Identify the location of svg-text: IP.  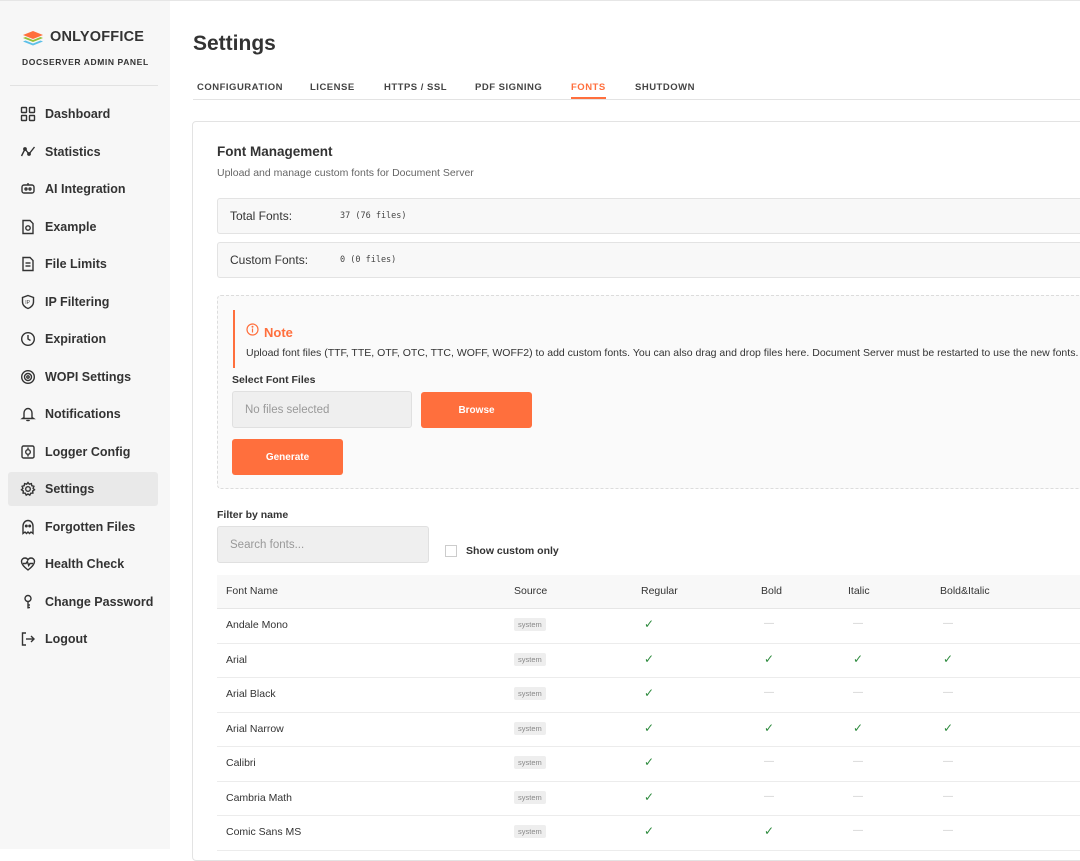
(27, 303).